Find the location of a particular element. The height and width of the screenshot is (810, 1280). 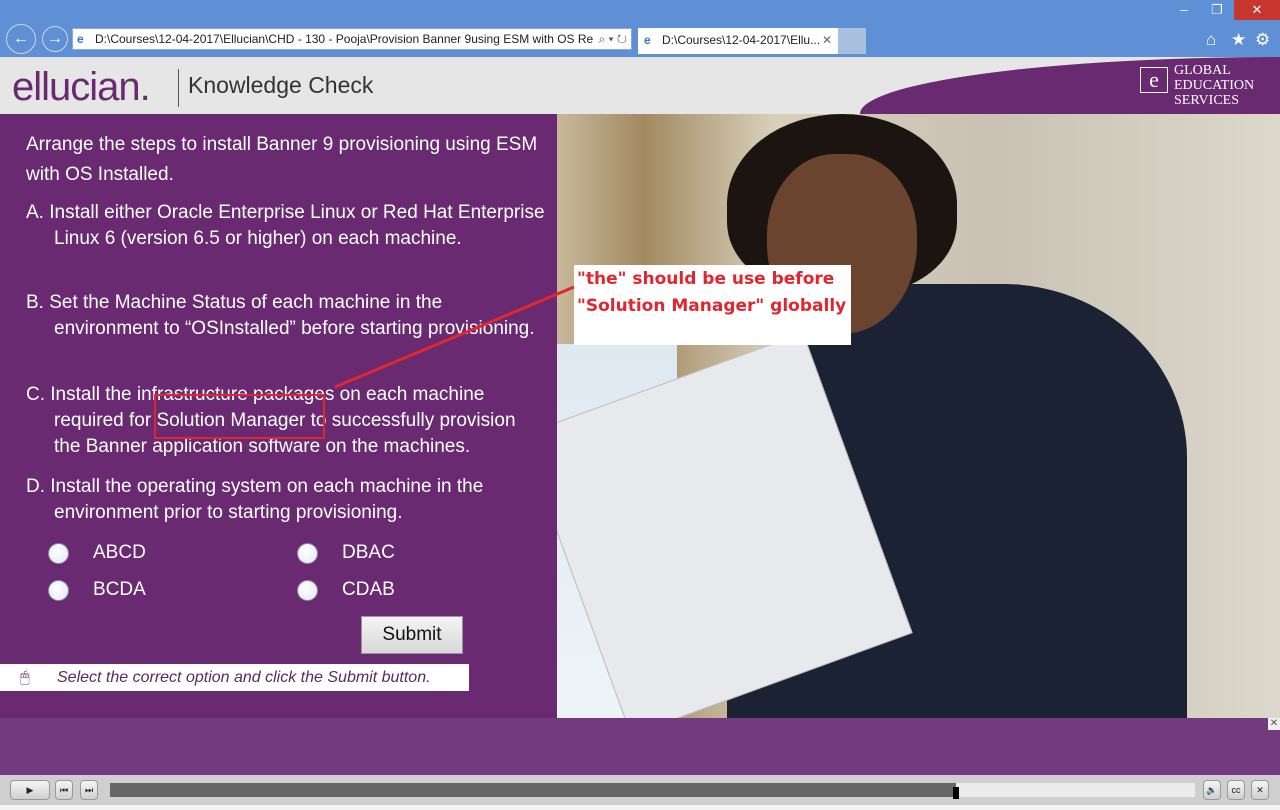

gear-icon: ⚙ is located at coordinates (1262, 40).